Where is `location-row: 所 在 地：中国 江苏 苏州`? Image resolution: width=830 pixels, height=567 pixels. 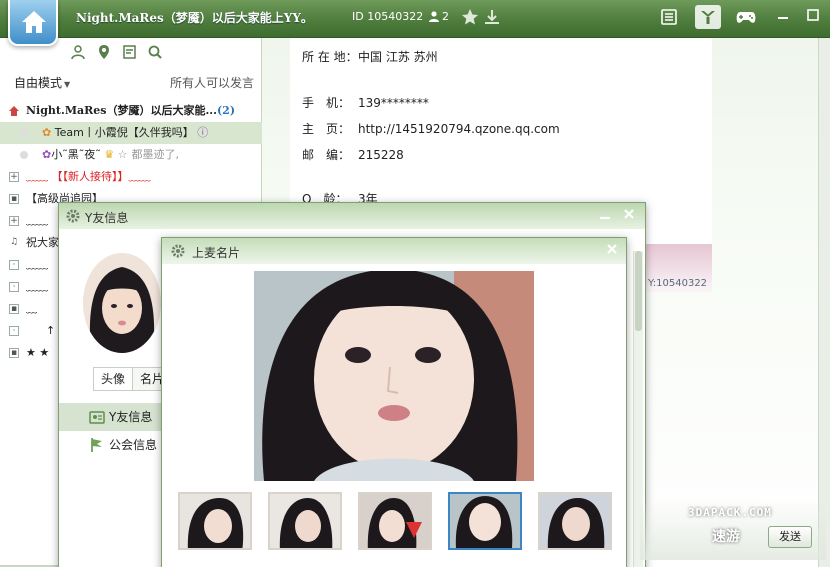 location-row: 所 在 地：中国 江苏 苏州 is located at coordinates (370, 57).